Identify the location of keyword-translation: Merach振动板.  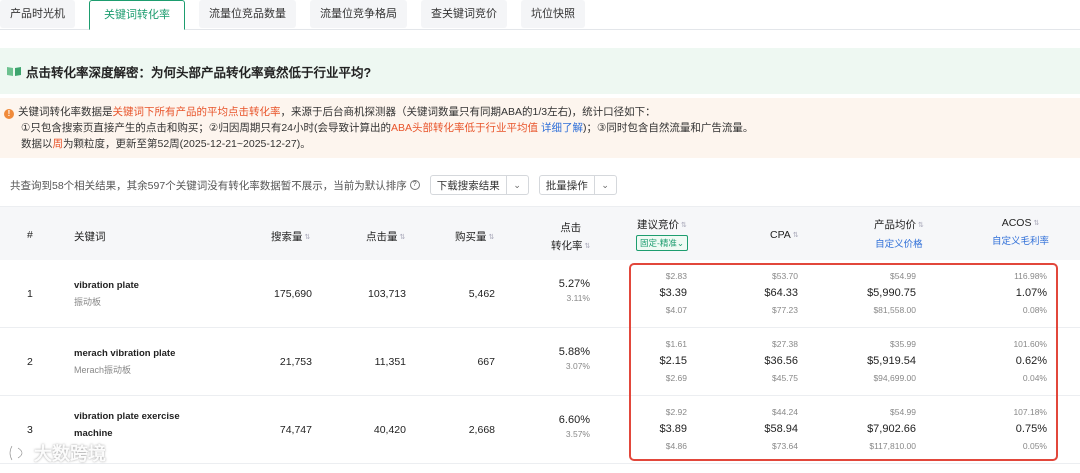
(103, 370).